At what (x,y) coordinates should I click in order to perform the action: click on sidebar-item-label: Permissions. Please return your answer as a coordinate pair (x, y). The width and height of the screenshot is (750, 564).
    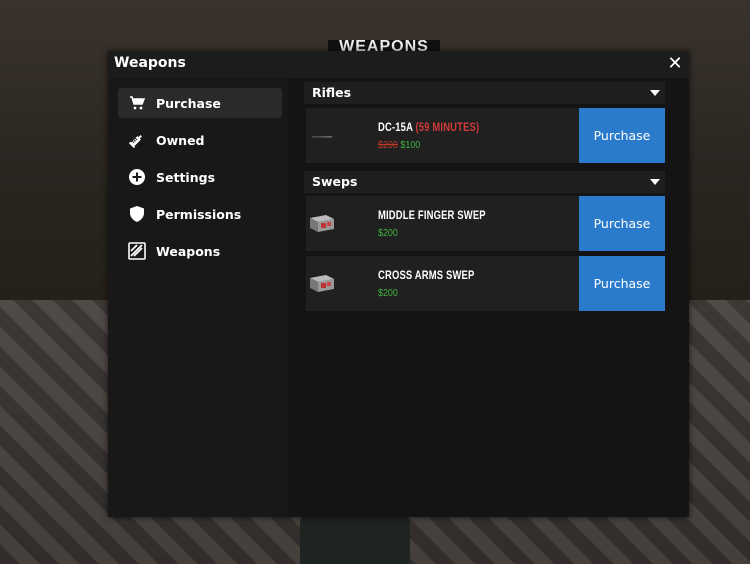
    Looking at the image, I should click on (199, 214).